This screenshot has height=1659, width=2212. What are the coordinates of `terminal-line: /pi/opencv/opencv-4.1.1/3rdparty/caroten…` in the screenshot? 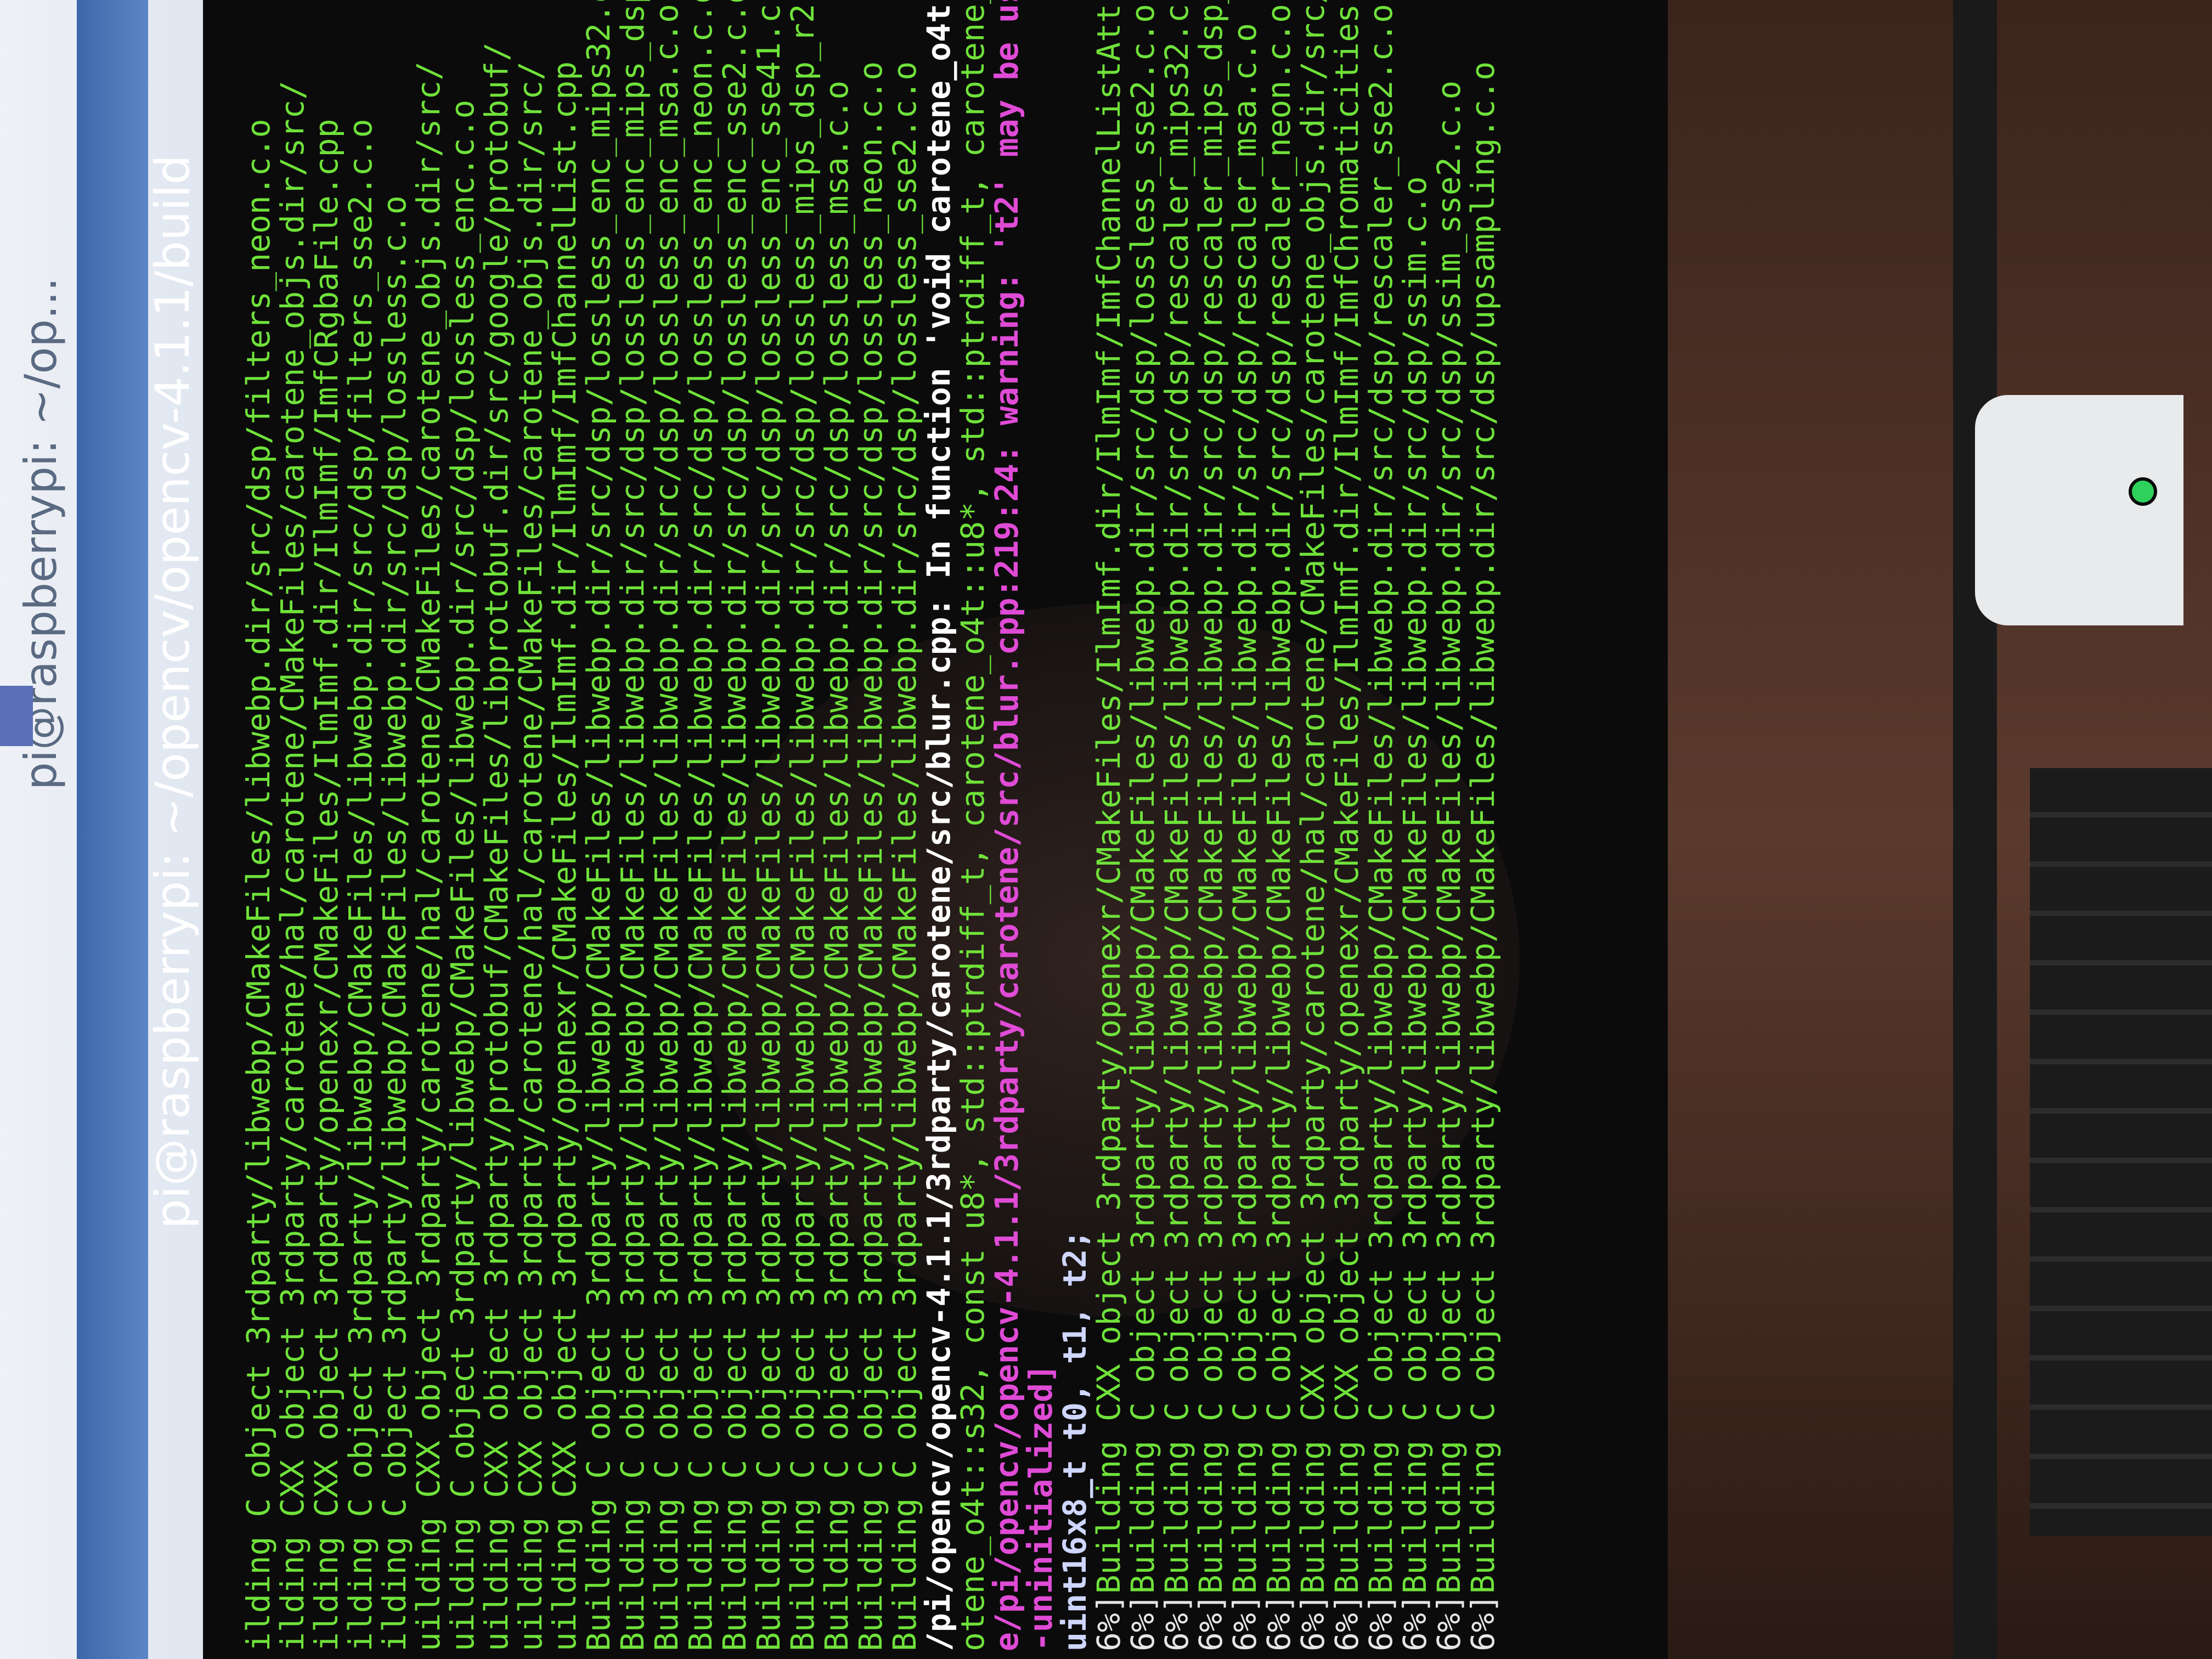 It's located at (938, 825).